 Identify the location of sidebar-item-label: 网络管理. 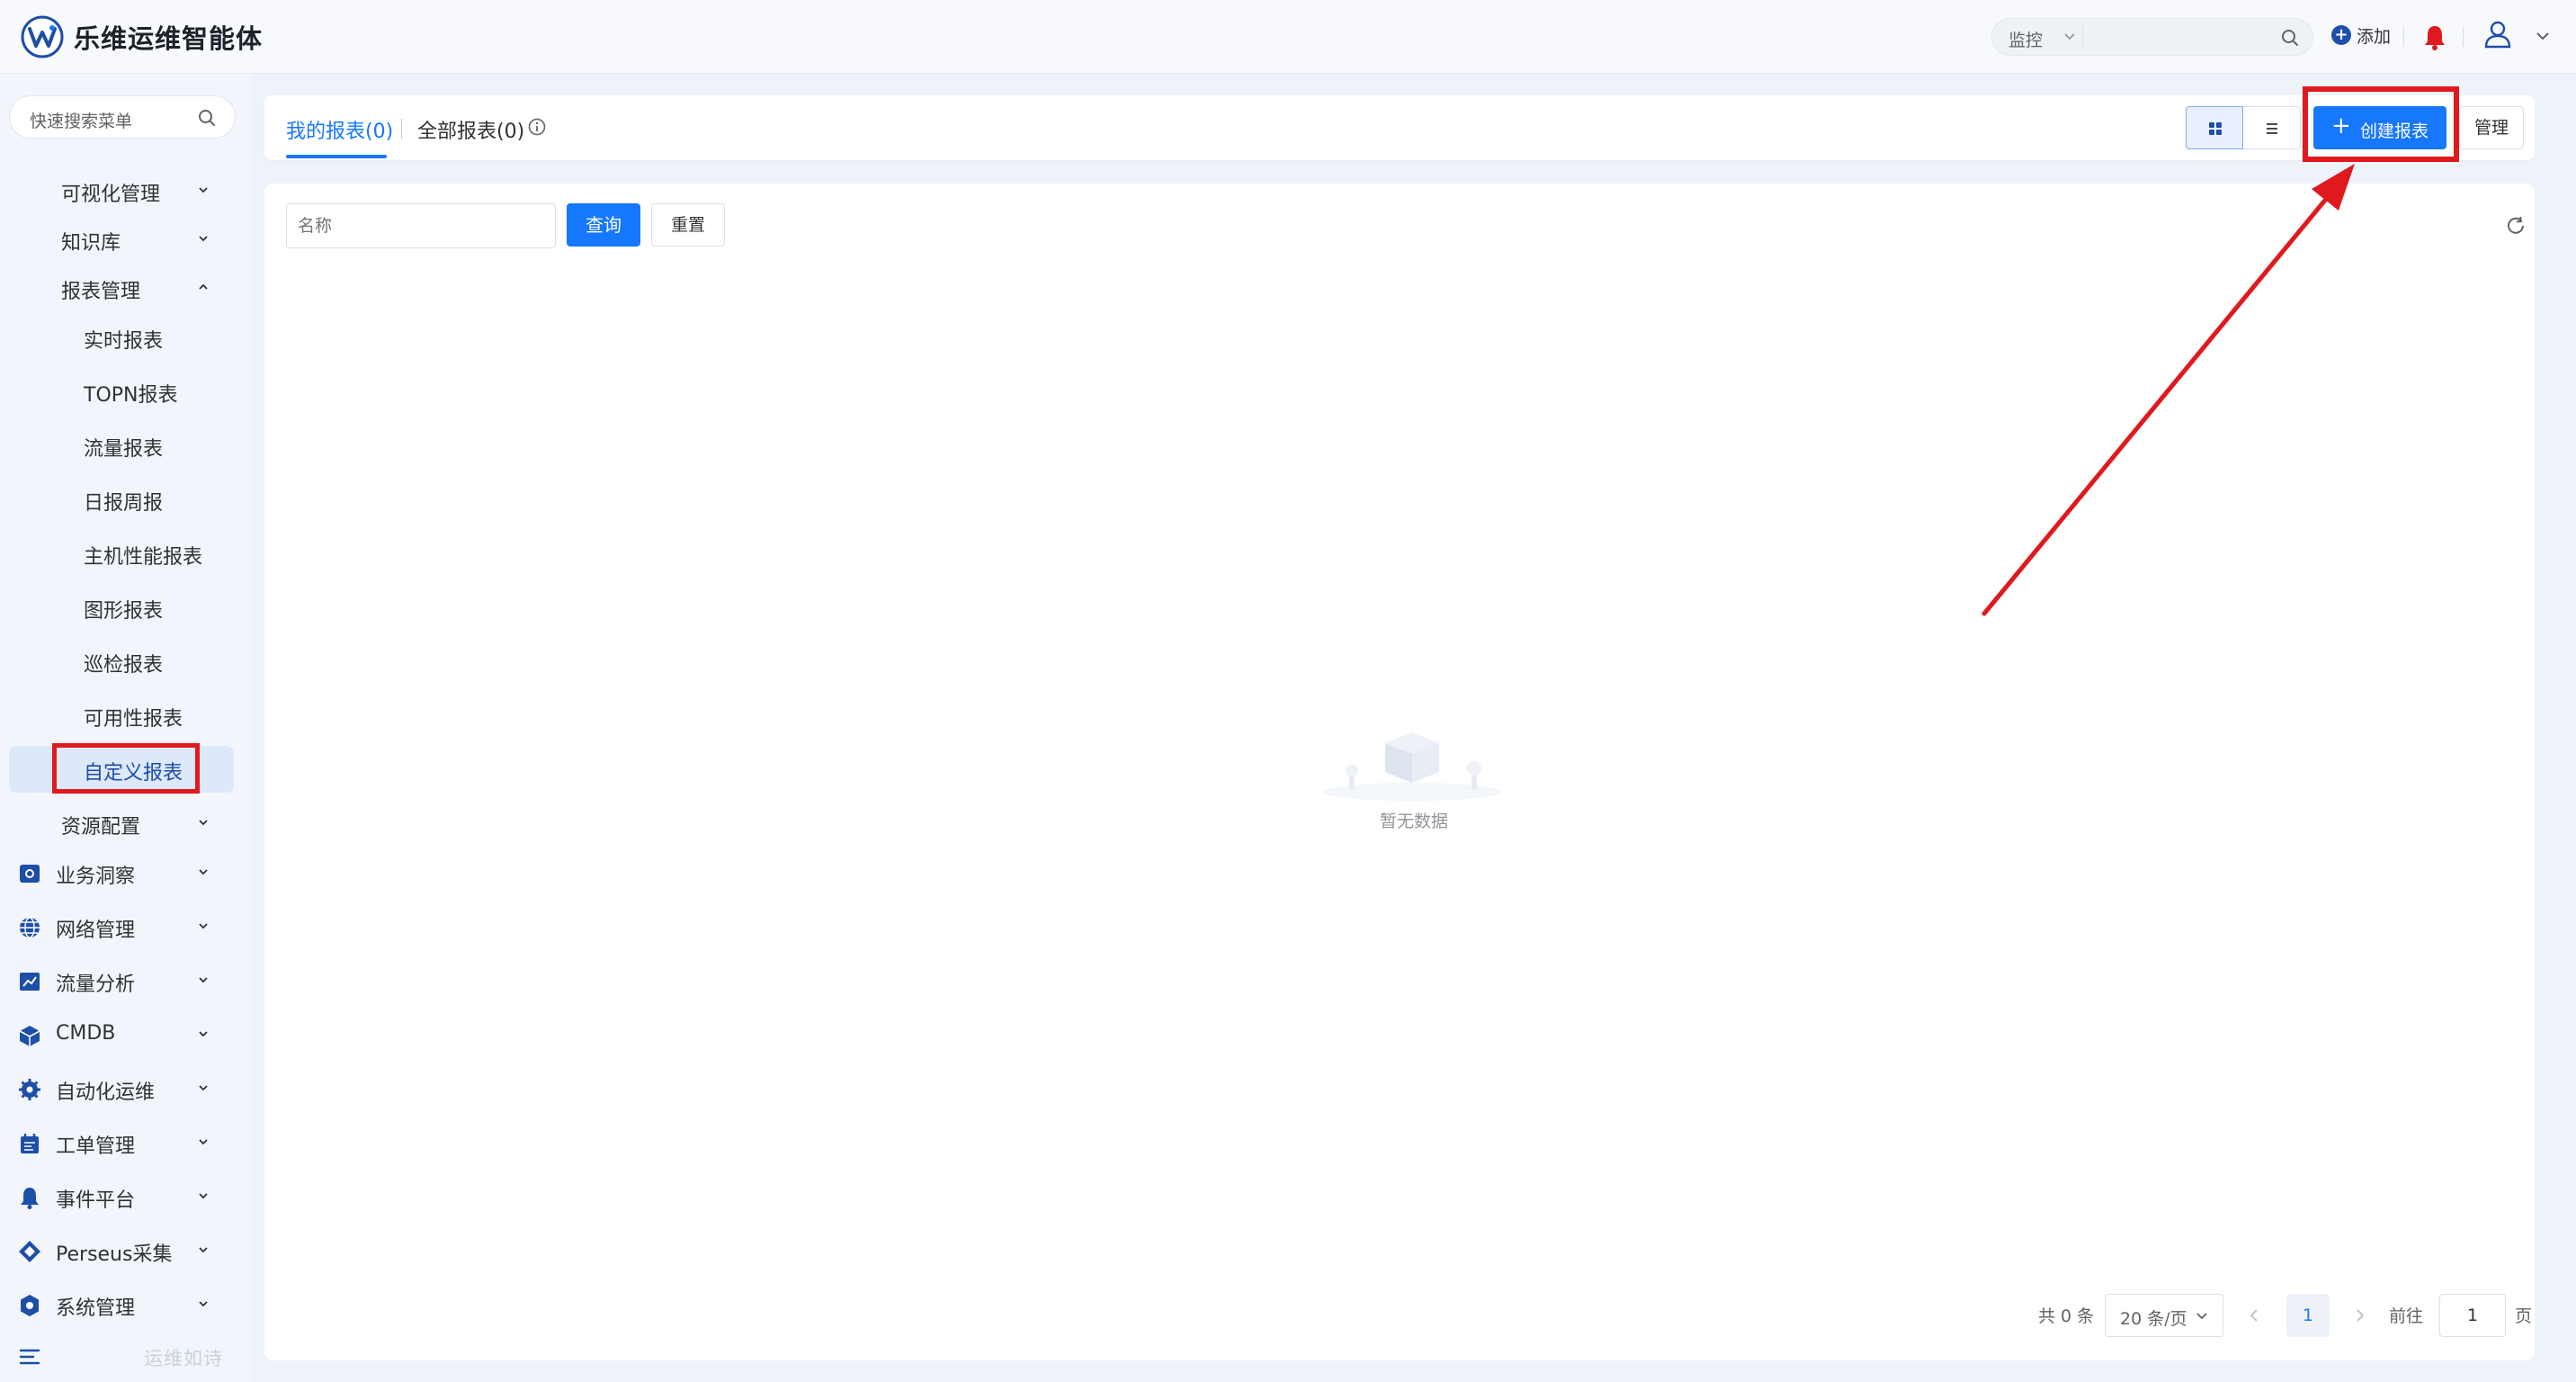
(96, 931).